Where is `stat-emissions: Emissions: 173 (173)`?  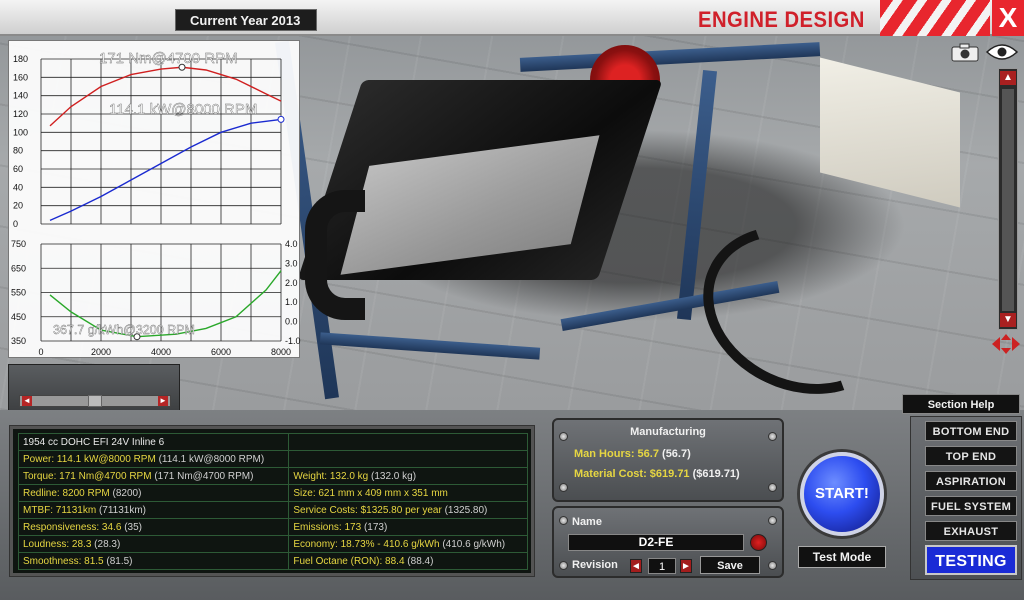 stat-emissions: Emissions: 173 (173) is located at coordinates (408, 527).